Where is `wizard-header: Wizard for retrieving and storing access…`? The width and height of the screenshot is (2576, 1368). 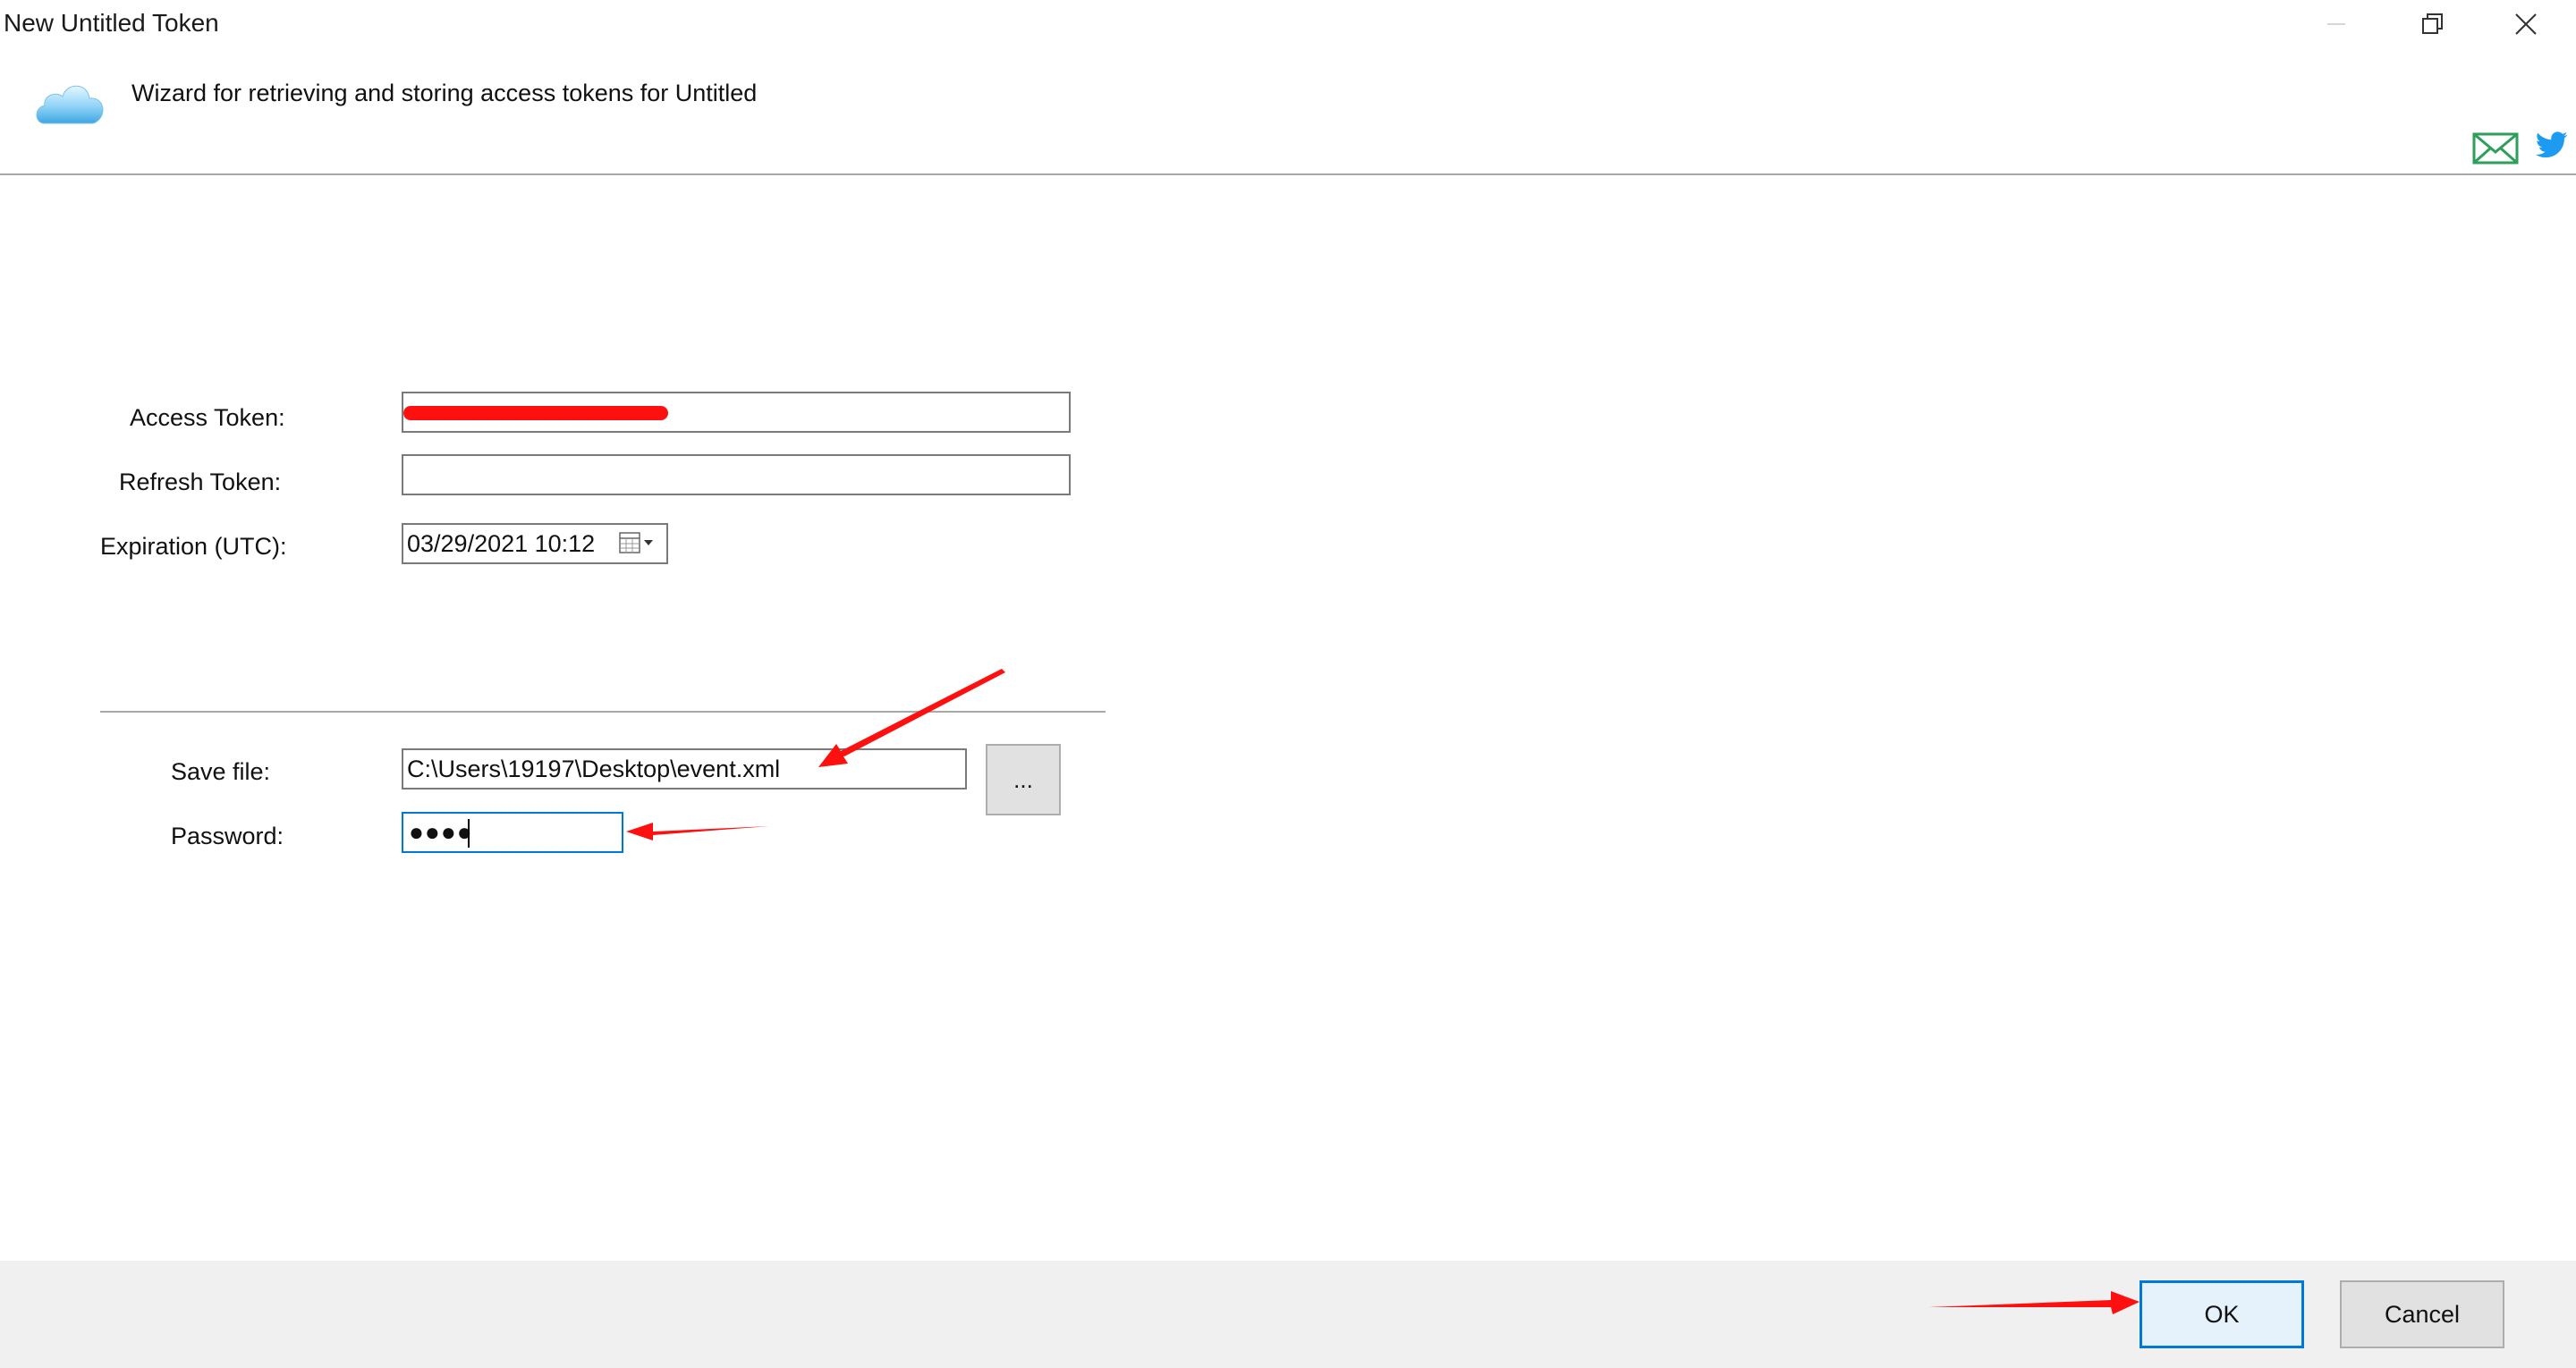
wizard-header: Wizard for retrieving and storing access… is located at coordinates (1288, 111).